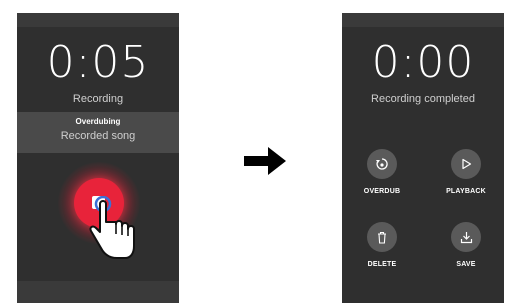 Image resolution: width=510 pixels, height=303 pixels. What do you see at coordinates (466, 264) in the screenshot?
I see `save-label: SAVE` at bounding box center [466, 264].